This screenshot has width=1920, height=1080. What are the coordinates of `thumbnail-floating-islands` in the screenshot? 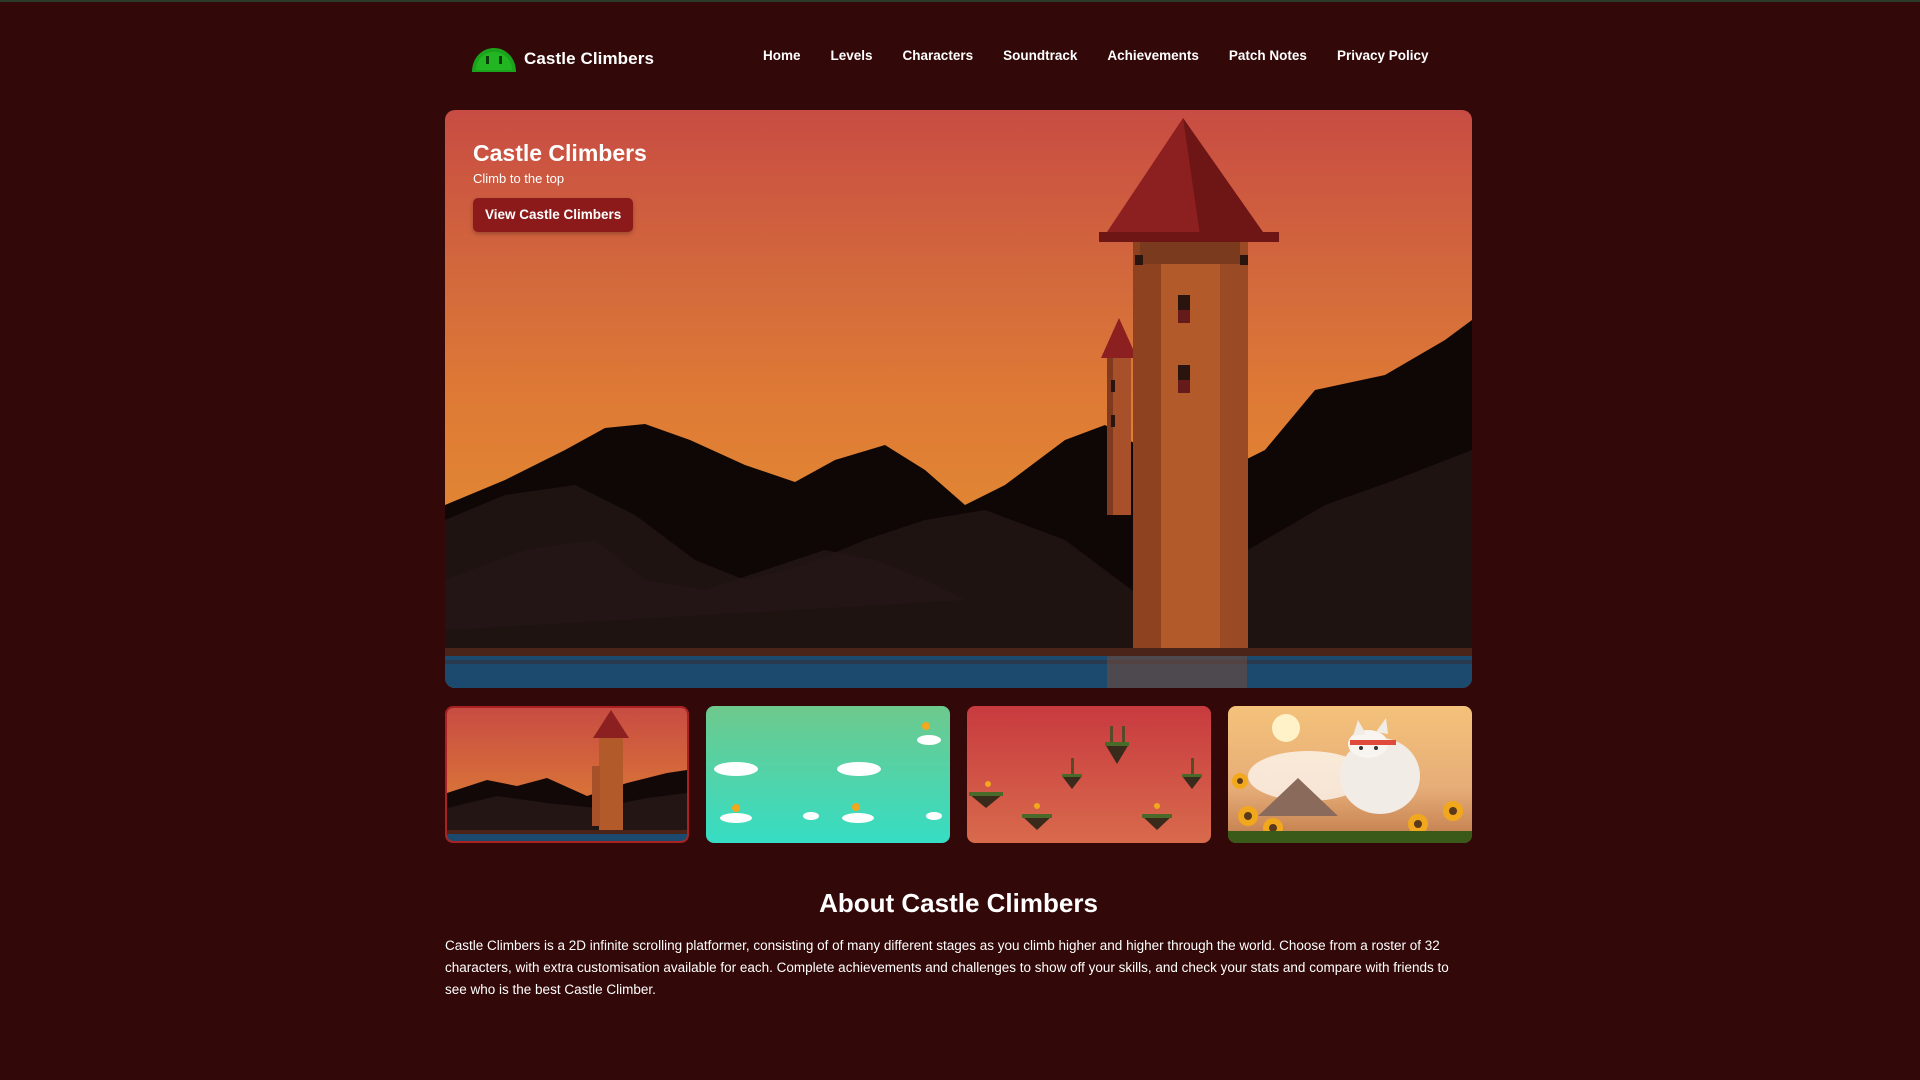 It's located at (1089, 774).